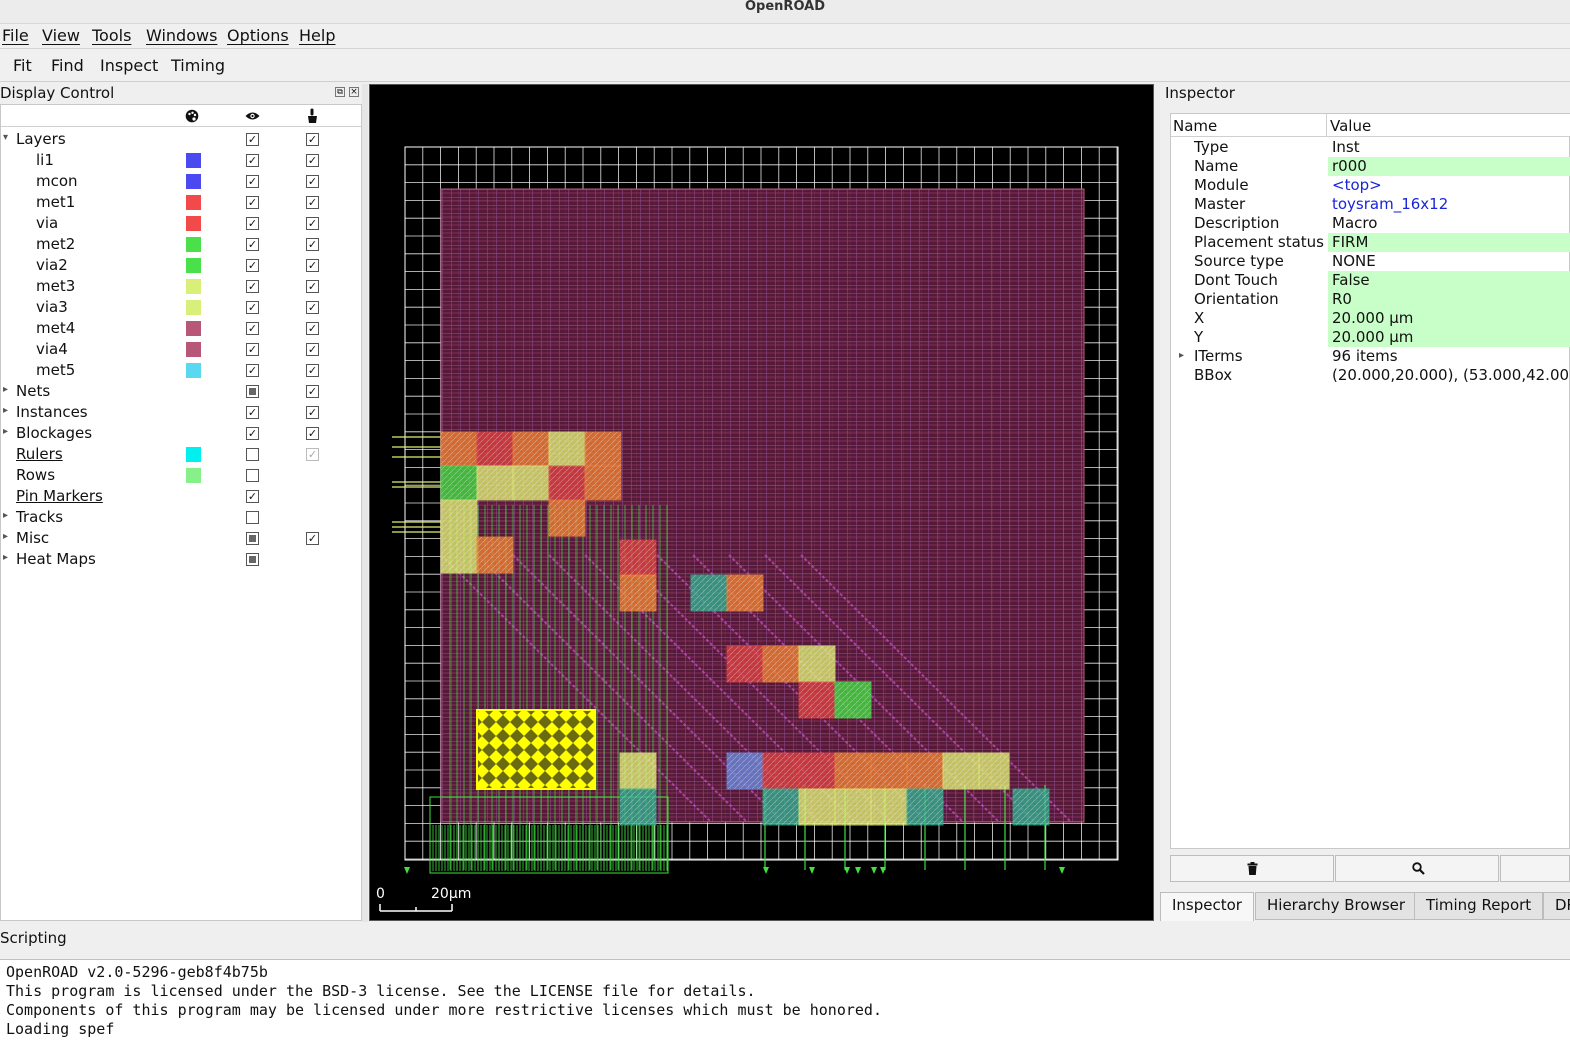  What do you see at coordinates (1252, 868) in the screenshot?
I see `delete-button` at bounding box center [1252, 868].